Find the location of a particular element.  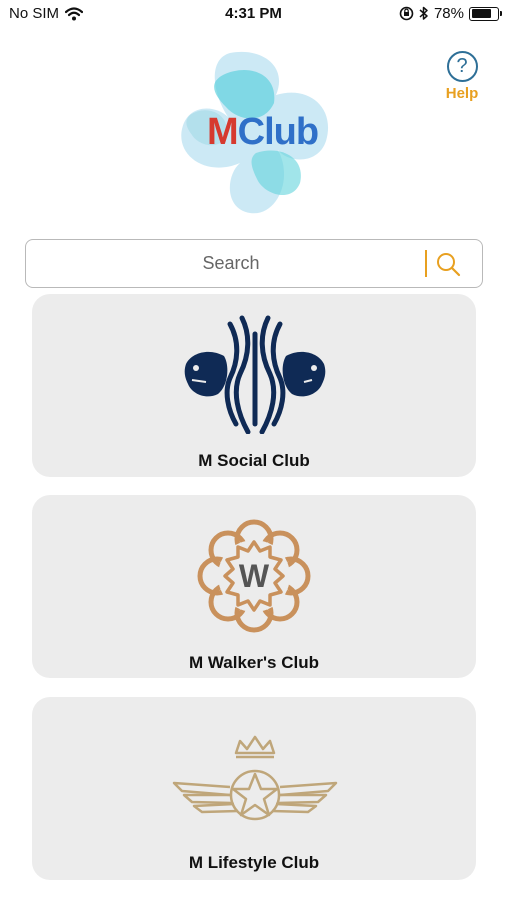

crowned-star-wings-icon is located at coordinates (255, 778).